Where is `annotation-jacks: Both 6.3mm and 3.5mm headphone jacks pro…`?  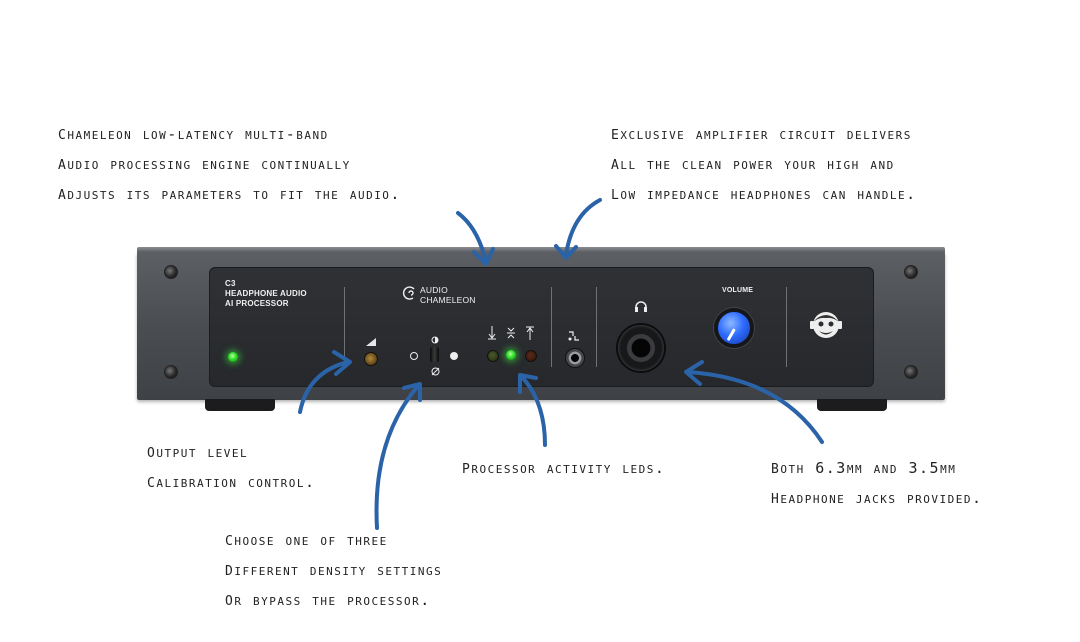
annotation-jacks: Both 6.3mm and 3.5mm headphone jacks pro… is located at coordinates (877, 482).